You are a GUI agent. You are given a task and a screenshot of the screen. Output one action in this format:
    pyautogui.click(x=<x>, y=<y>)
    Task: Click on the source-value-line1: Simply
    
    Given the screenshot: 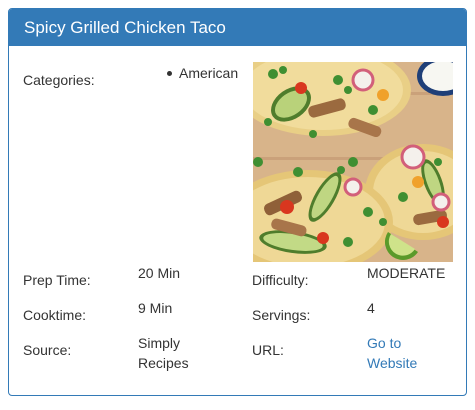 What is the action you would take?
    pyautogui.click(x=159, y=343)
    